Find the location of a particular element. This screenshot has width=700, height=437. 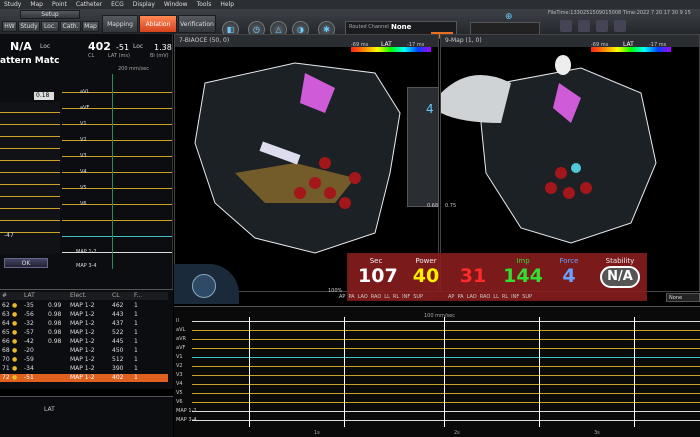

menu-help: Help is located at coordinates (227, 4).